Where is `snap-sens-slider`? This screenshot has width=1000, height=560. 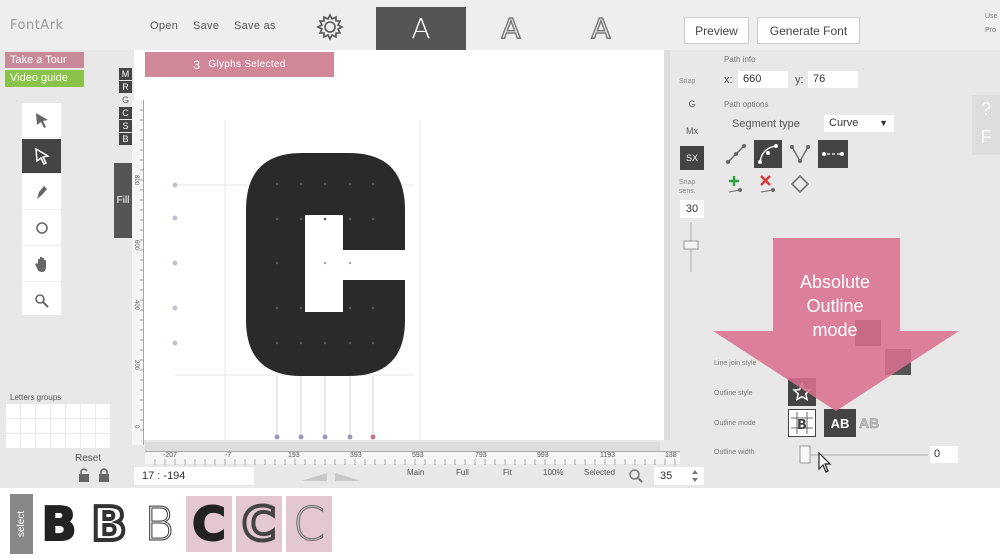 snap-sens-slider is located at coordinates (691, 247).